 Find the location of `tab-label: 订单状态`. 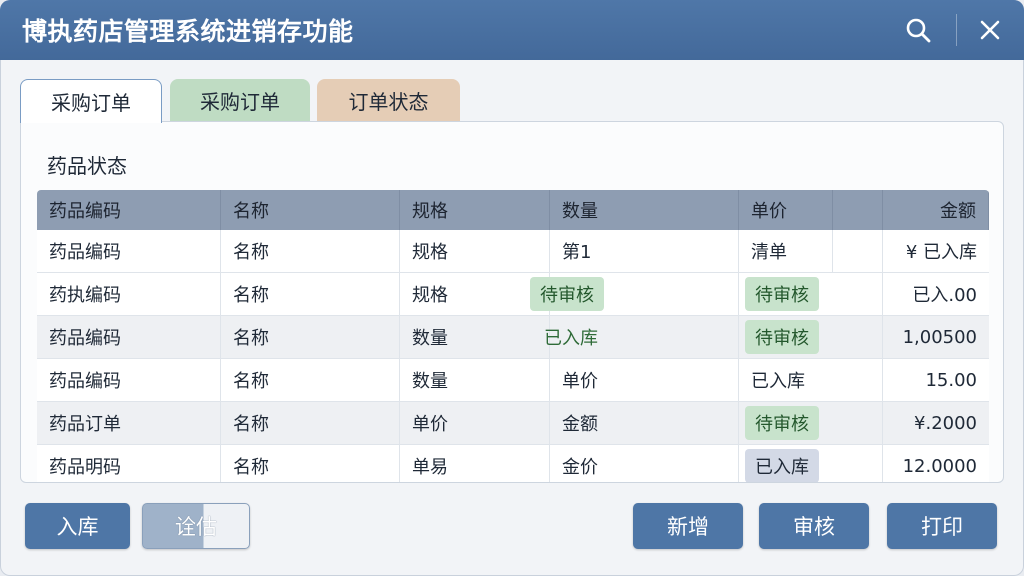

tab-label: 订单状态 is located at coordinates (388, 101).